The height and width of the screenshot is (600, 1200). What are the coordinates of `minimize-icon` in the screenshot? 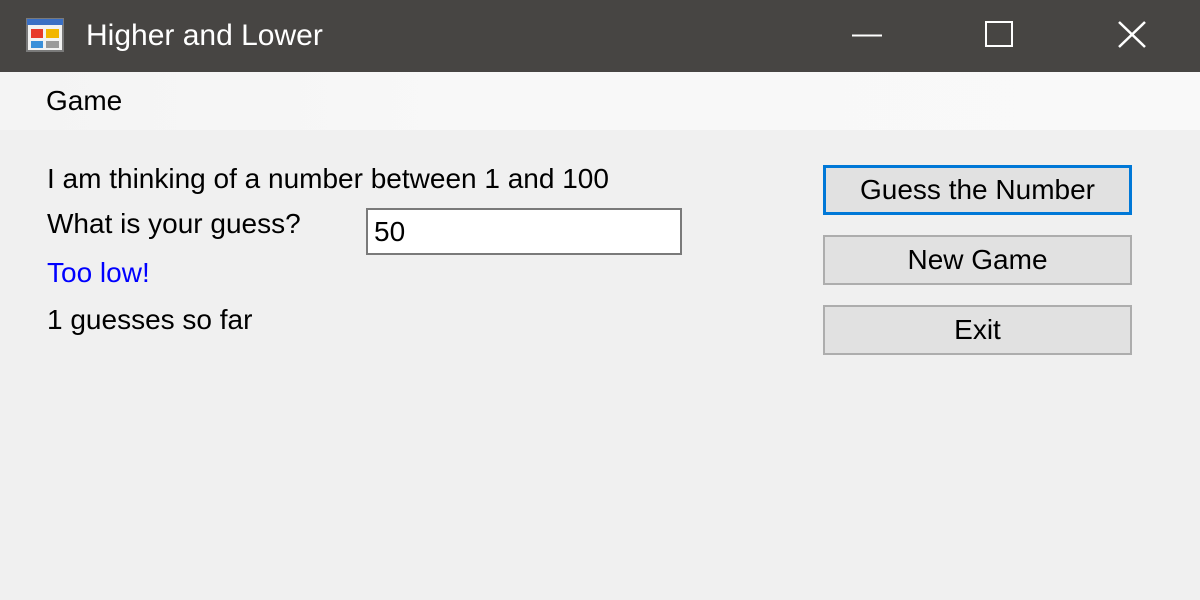 It's located at (867, 35).